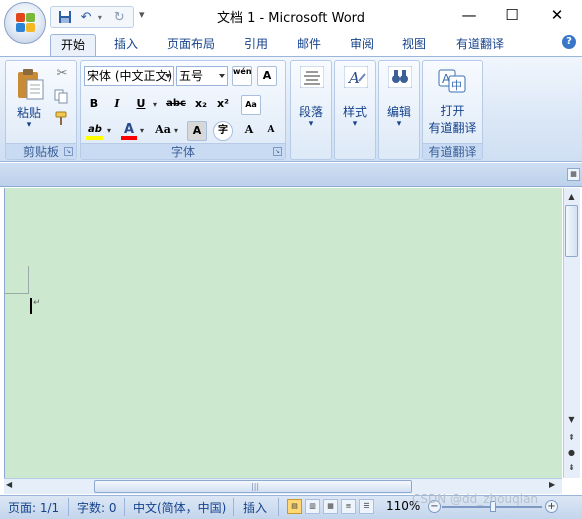 This screenshot has height=519, width=582. I want to click on scroll-right-icon: ▶, so click(552, 484).